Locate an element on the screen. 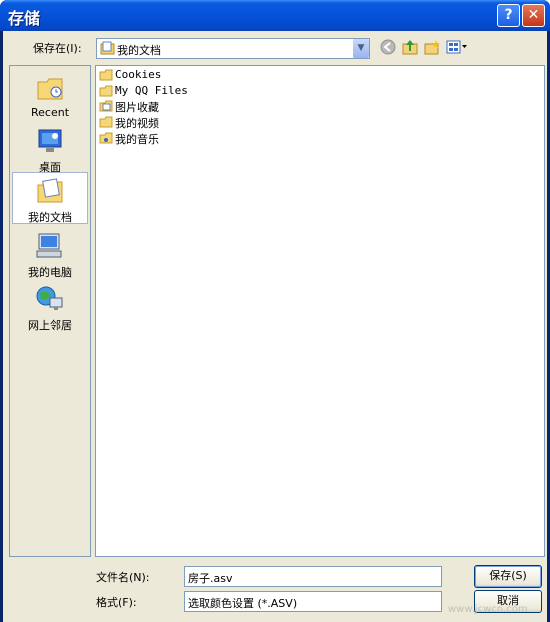 The width and height of the screenshot is (550, 622). filename-value: 房子.asv is located at coordinates (210, 578).